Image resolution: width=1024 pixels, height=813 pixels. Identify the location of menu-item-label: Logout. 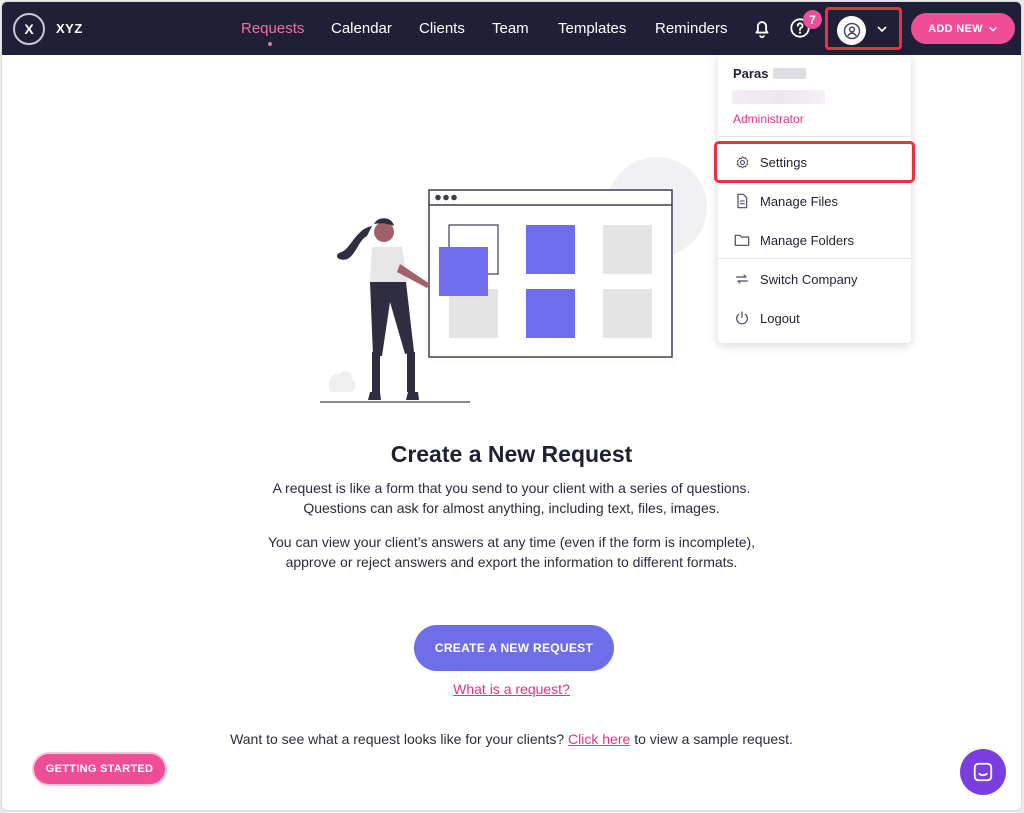
(780, 318).